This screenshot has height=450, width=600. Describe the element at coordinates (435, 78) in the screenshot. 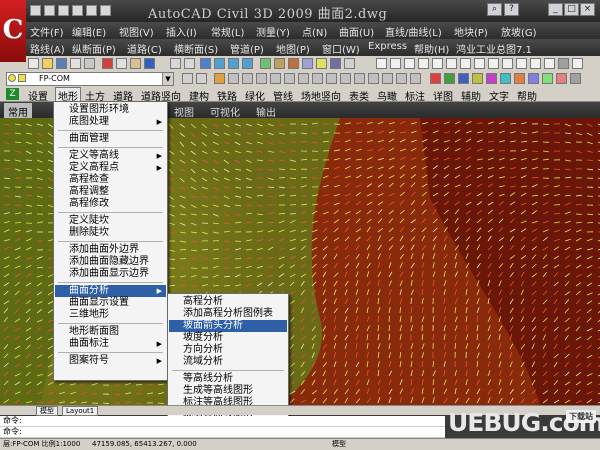

I see `snap-endpoint-icon` at that location.